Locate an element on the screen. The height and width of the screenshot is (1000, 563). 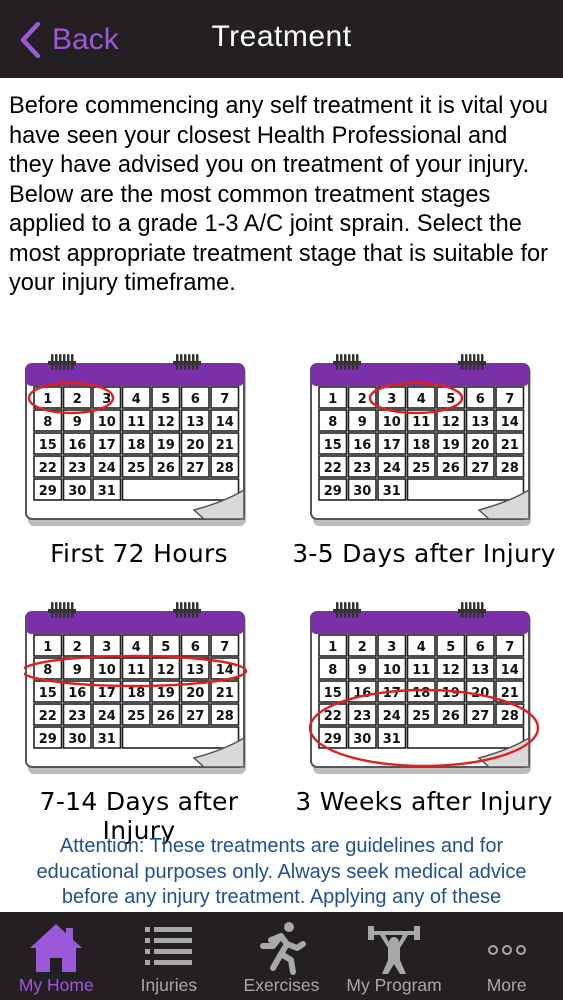
tab-more: More is located at coordinates (506, 956).